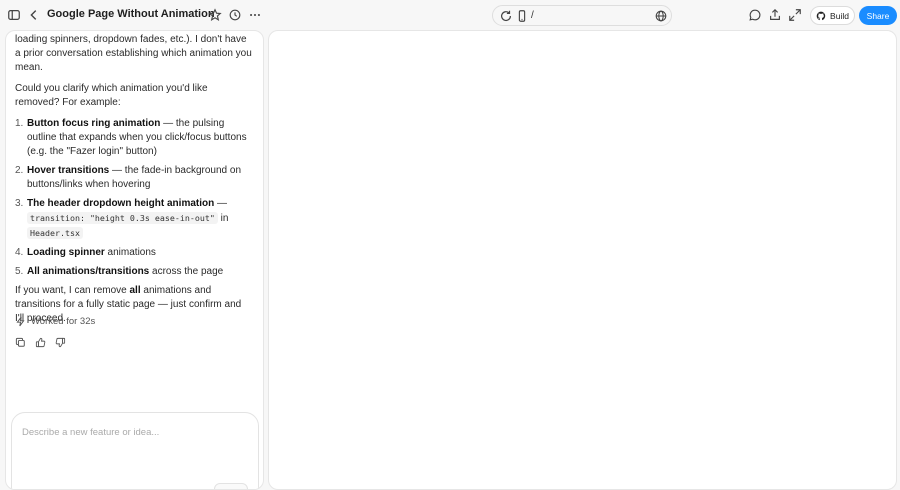  Describe the element at coordinates (19, 123) in the screenshot. I see `list-number: 1.` at that location.